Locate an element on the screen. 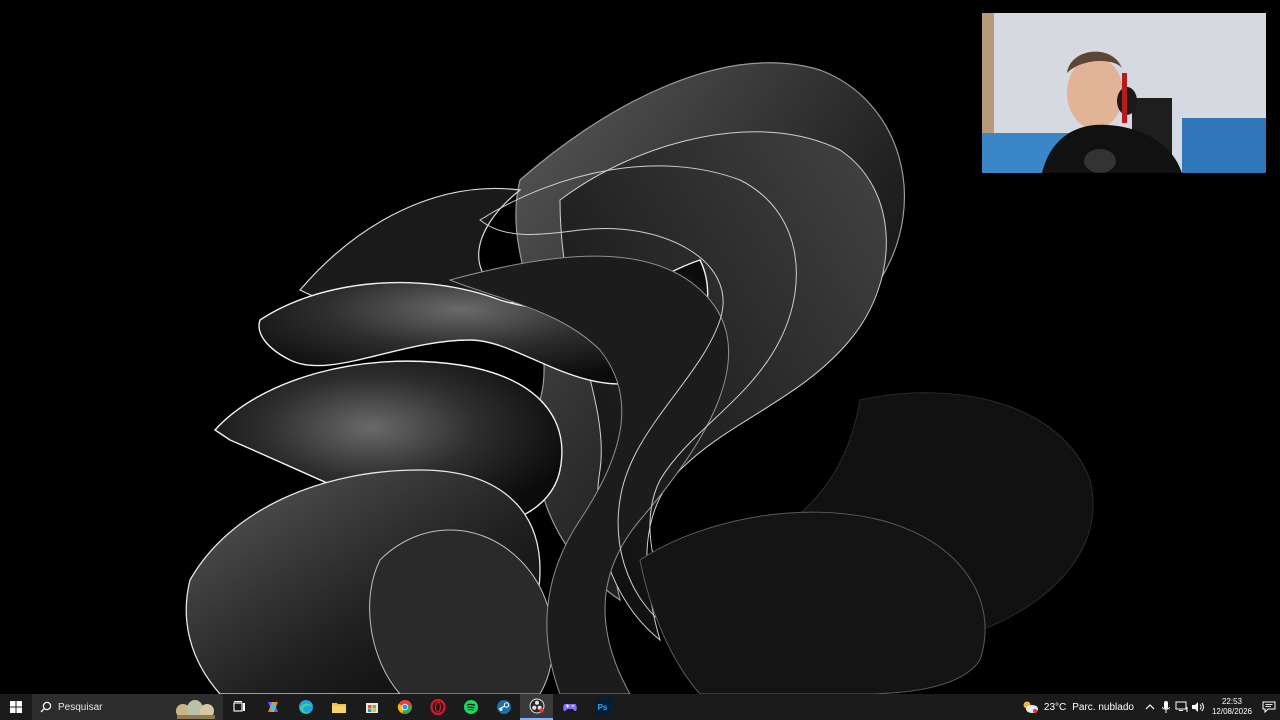 This screenshot has height=720, width=1280. steam-button is located at coordinates (503, 707).